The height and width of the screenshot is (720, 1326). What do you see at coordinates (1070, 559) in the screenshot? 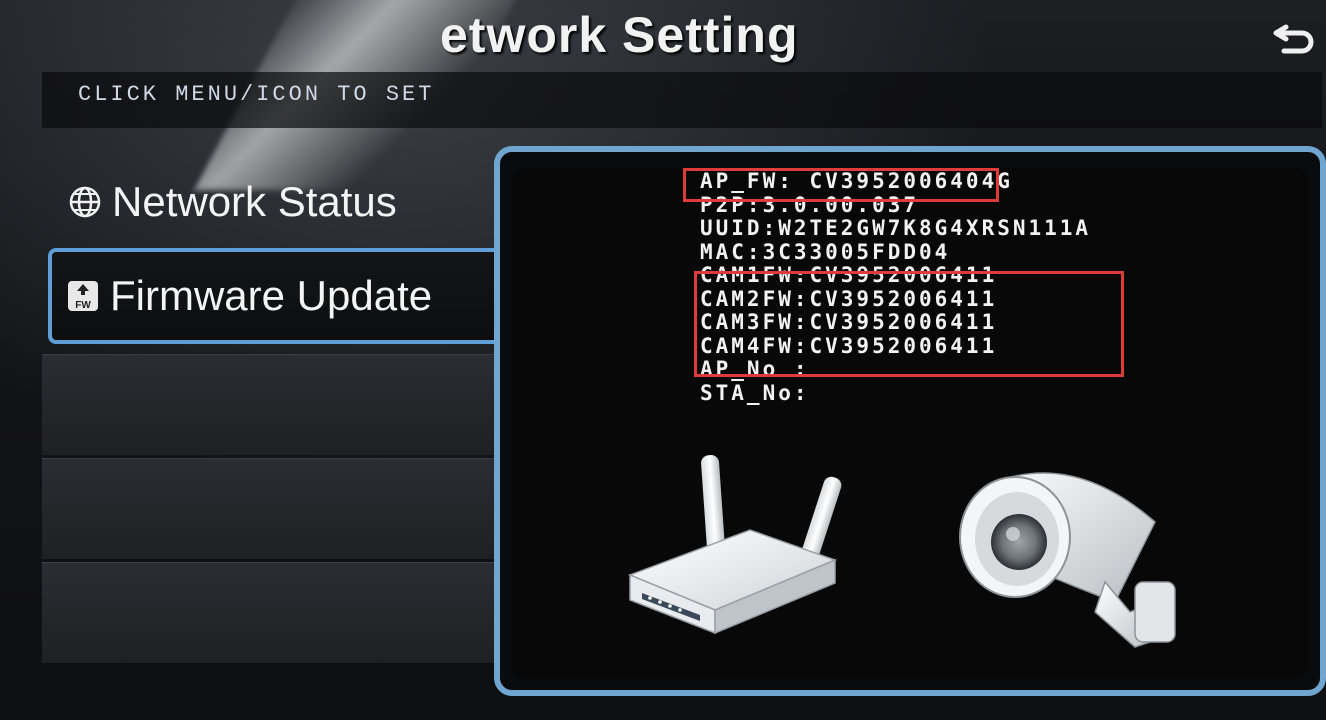
I see `security-camera-icon` at bounding box center [1070, 559].